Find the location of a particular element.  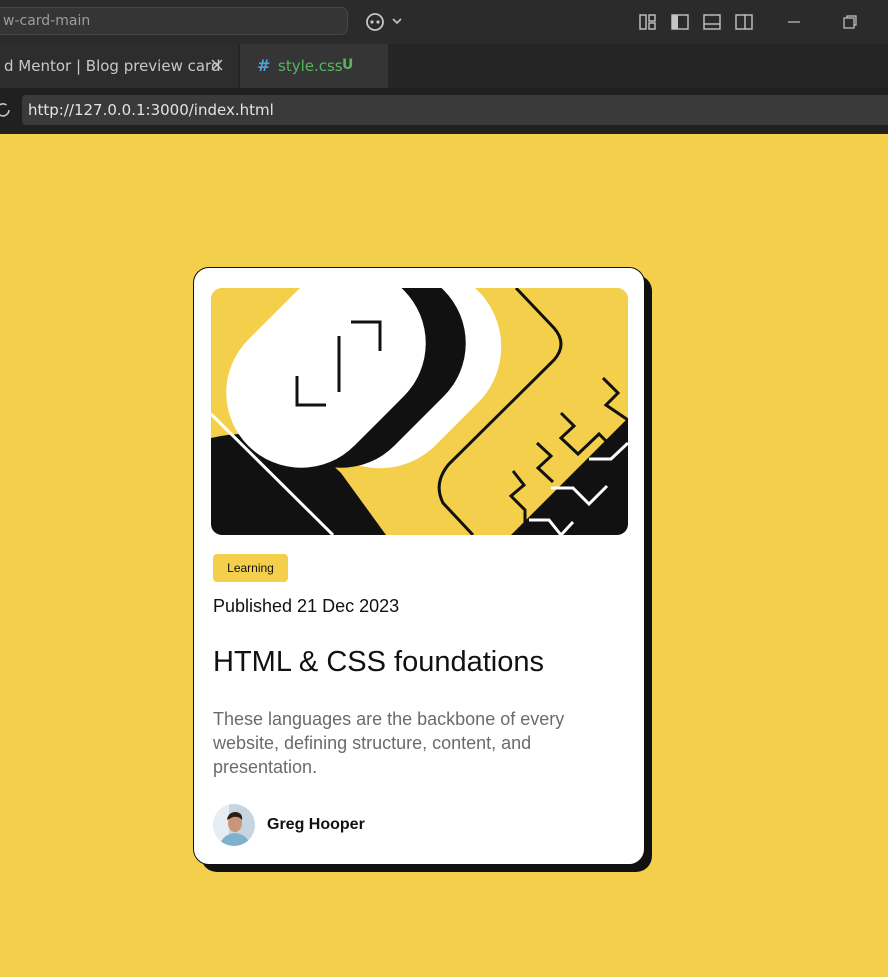

restore-icon is located at coordinates (850, 22).